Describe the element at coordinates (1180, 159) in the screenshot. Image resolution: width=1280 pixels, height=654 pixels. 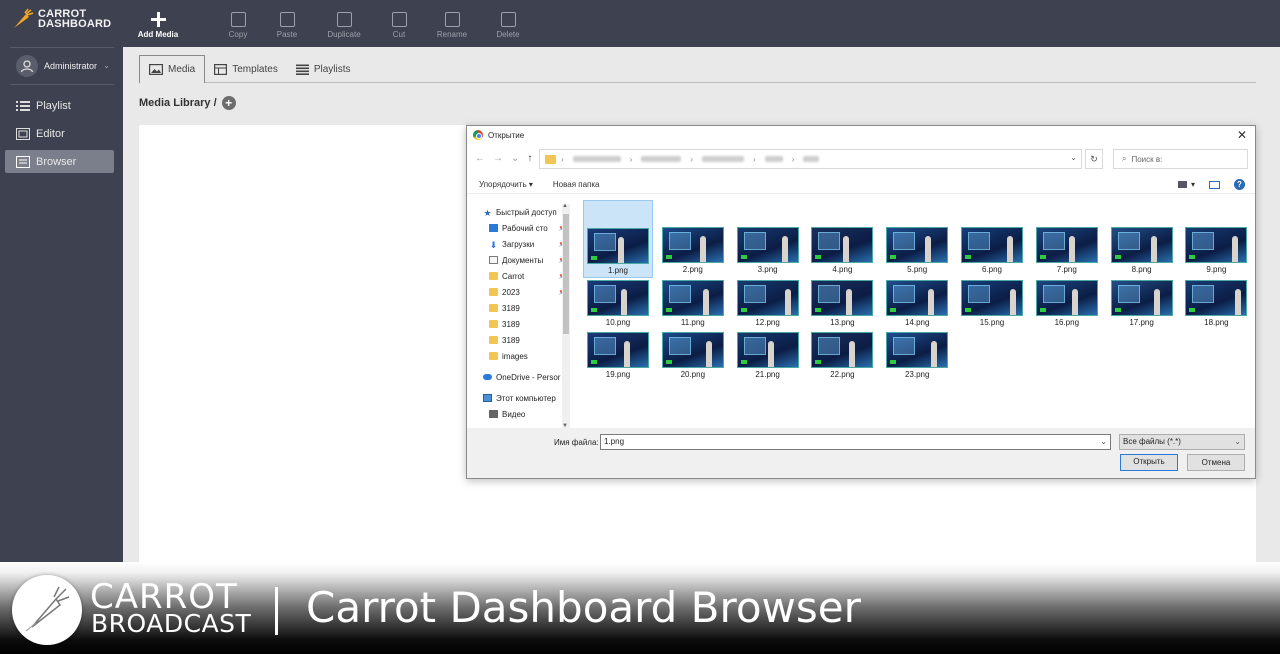
I see `search-input: ⌕ Поиск в:` at that location.